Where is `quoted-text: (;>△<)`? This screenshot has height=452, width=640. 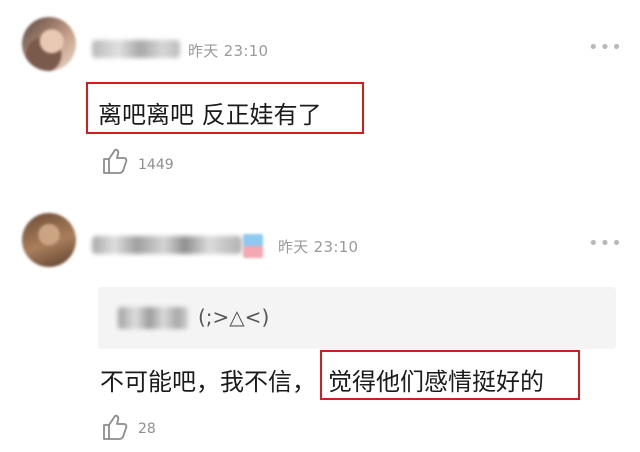
quoted-text: (;>△<) is located at coordinates (234, 317).